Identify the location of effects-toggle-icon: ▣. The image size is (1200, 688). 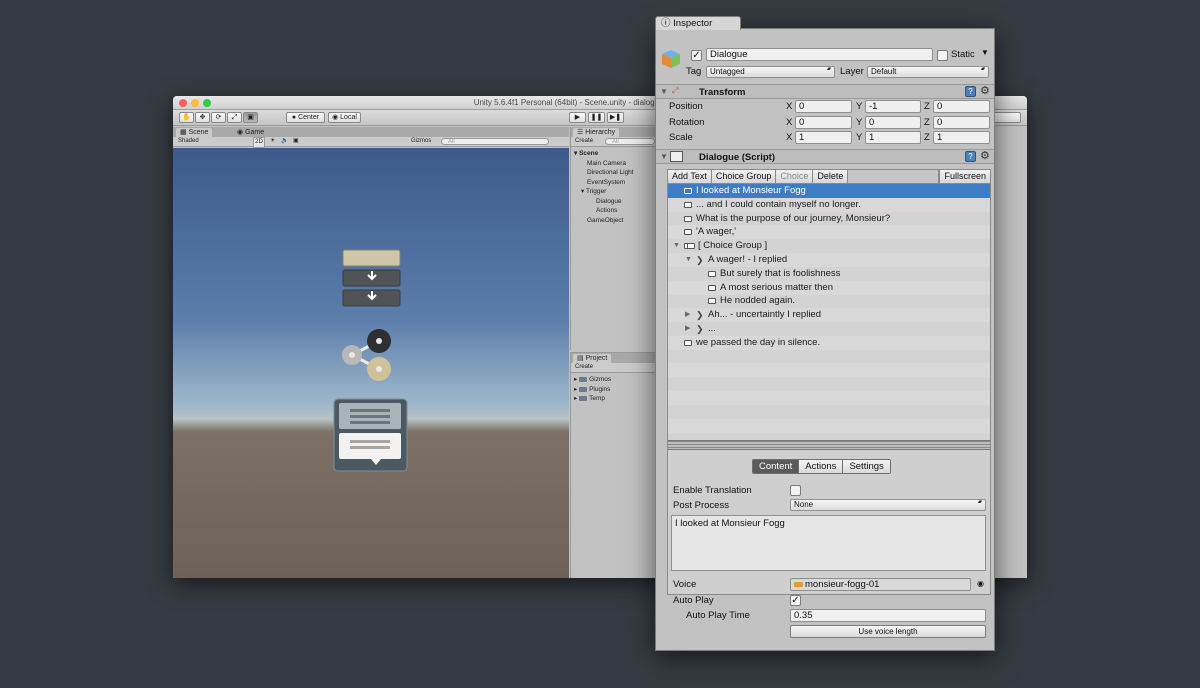
(296, 141).